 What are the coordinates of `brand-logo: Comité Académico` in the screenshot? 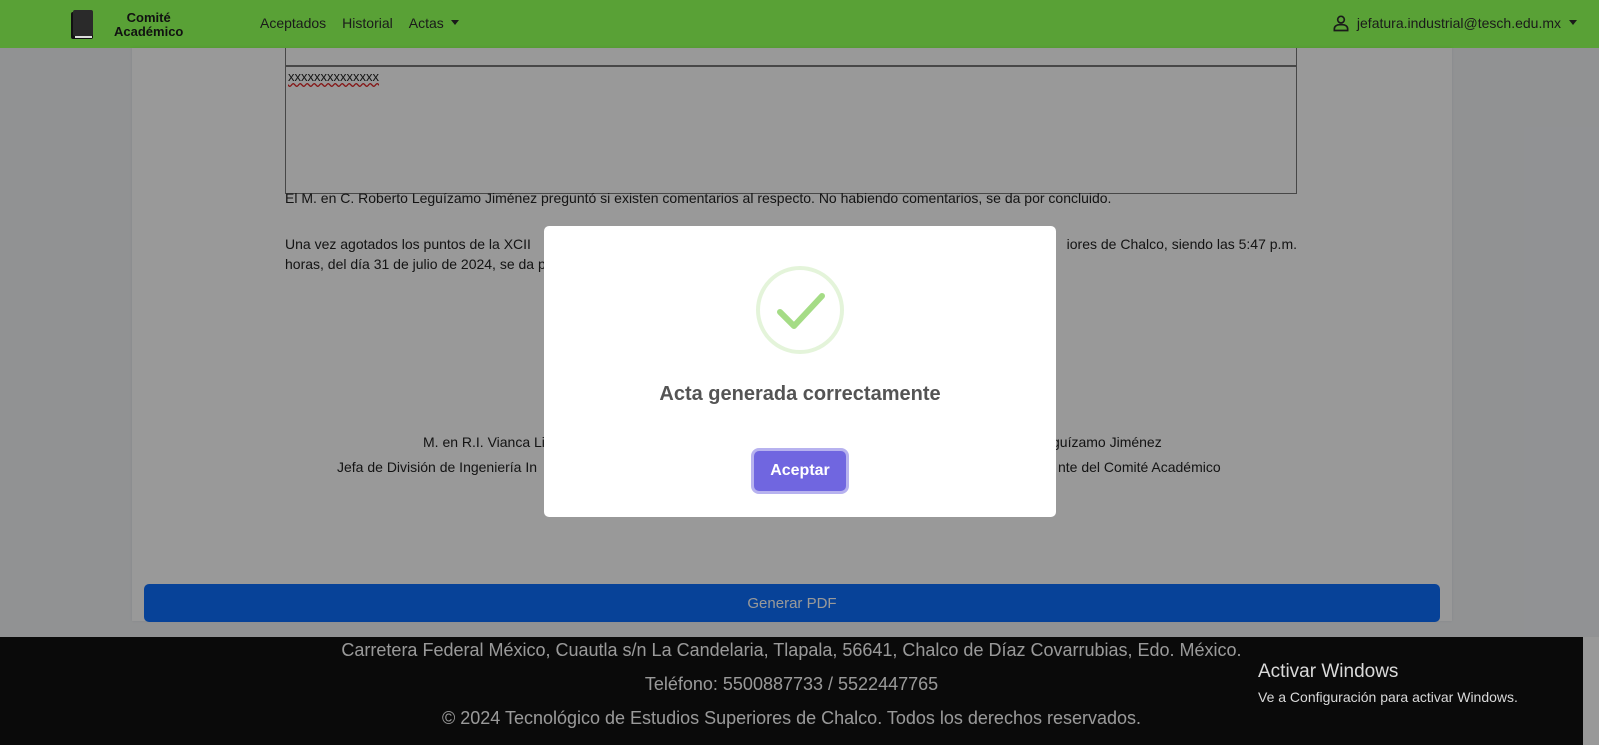 It's located at (125, 25).